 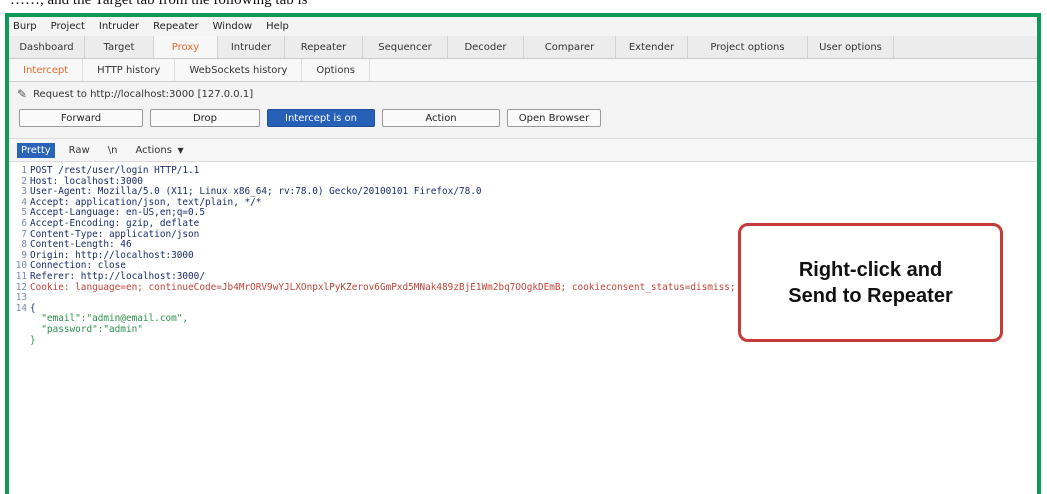 I want to click on annotation-callout: Right-click and Send to Repeater, so click(x=870, y=282).